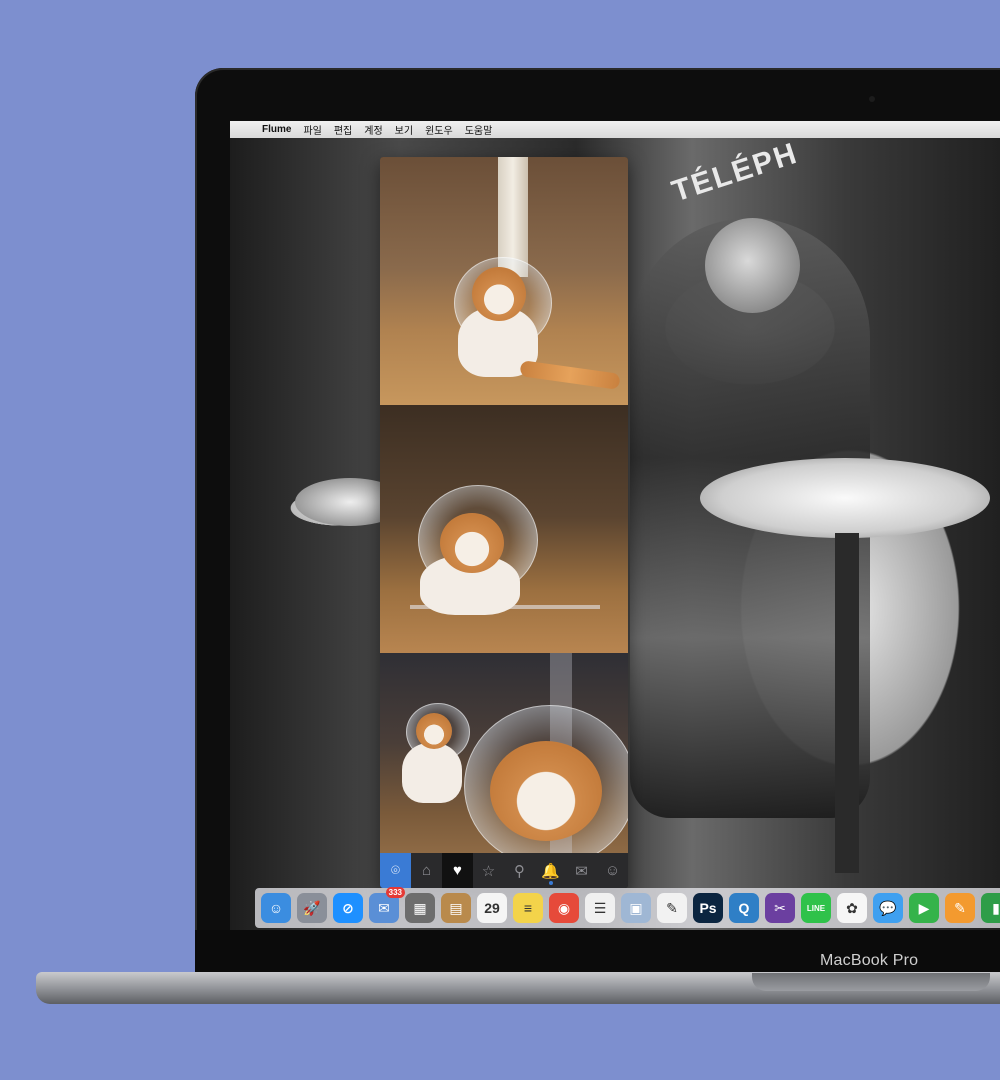 The height and width of the screenshot is (1080, 1000). I want to click on favorites-tab: ☆, so click(488, 870).